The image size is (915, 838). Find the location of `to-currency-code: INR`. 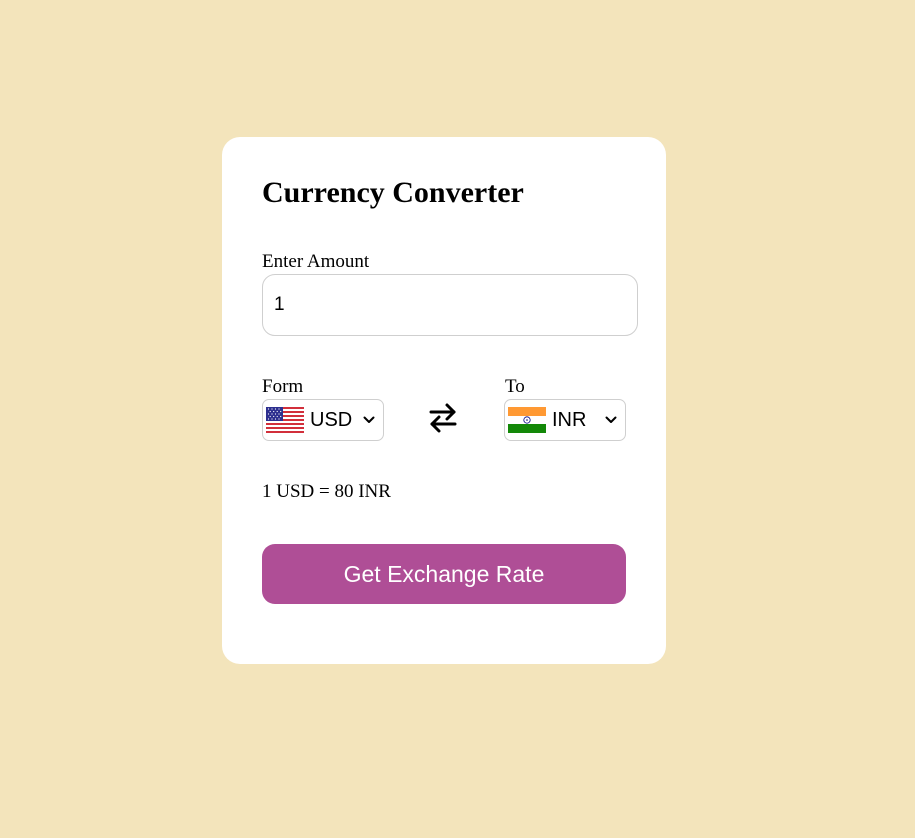

to-currency-code: INR is located at coordinates (569, 419).